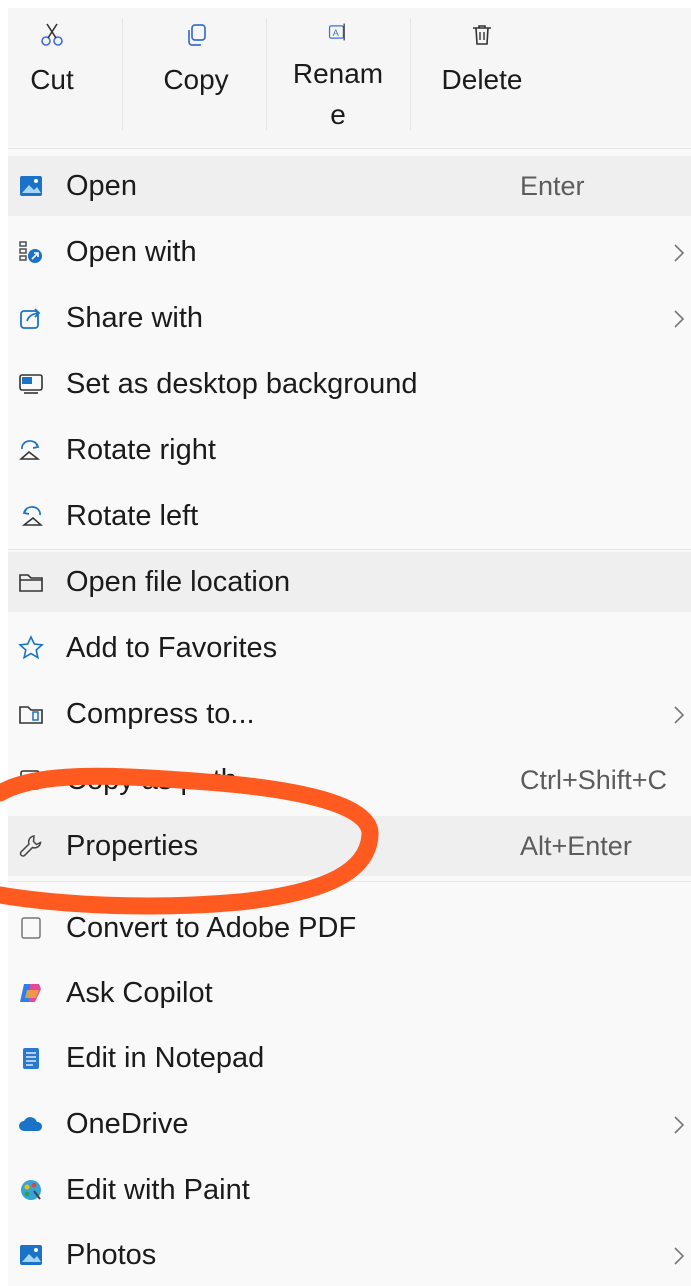  What do you see at coordinates (31, 1190) in the screenshot?
I see `paint-icon` at bounding box center [31, 1190].